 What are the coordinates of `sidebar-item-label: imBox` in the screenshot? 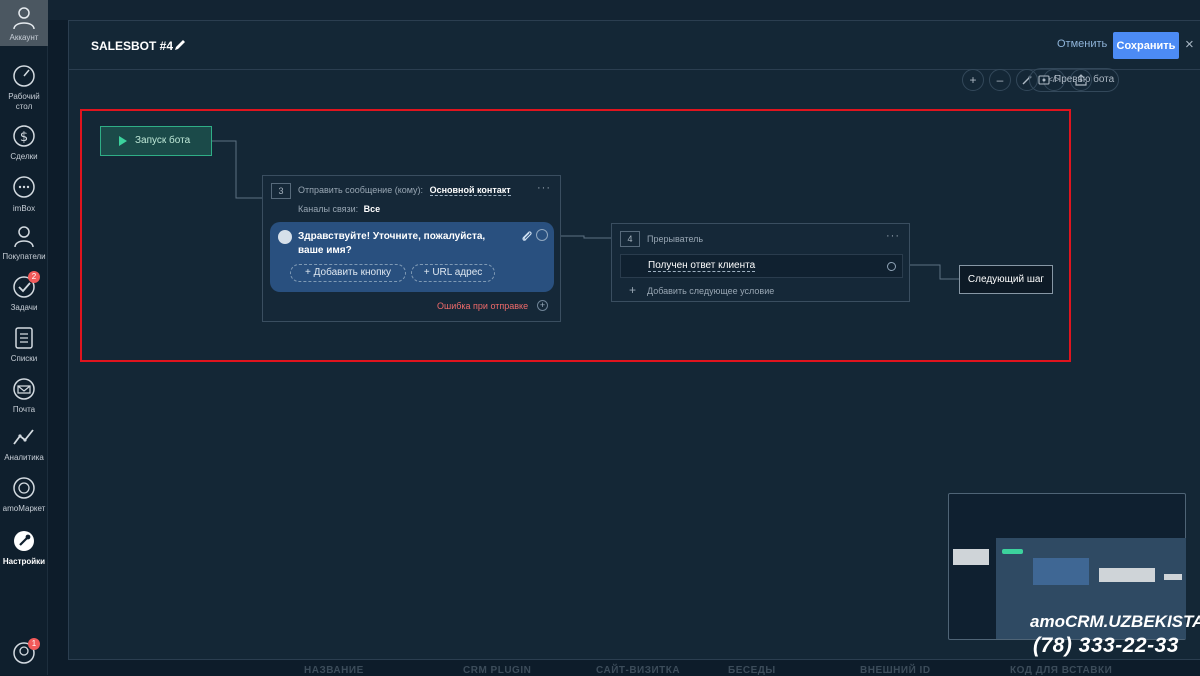 It's located at (24, 208).